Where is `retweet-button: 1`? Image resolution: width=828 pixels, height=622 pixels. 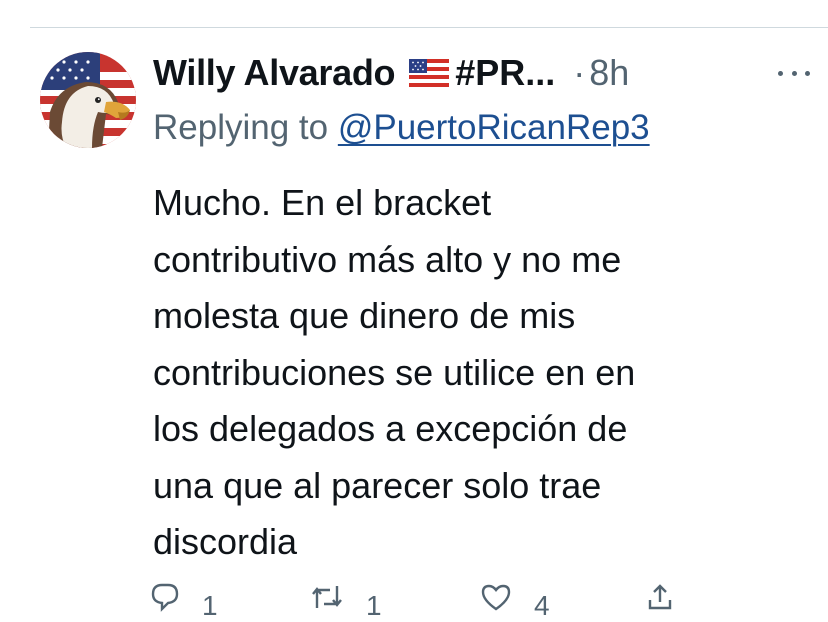 retweet-button: 1 is located at coordinates (346, 602).